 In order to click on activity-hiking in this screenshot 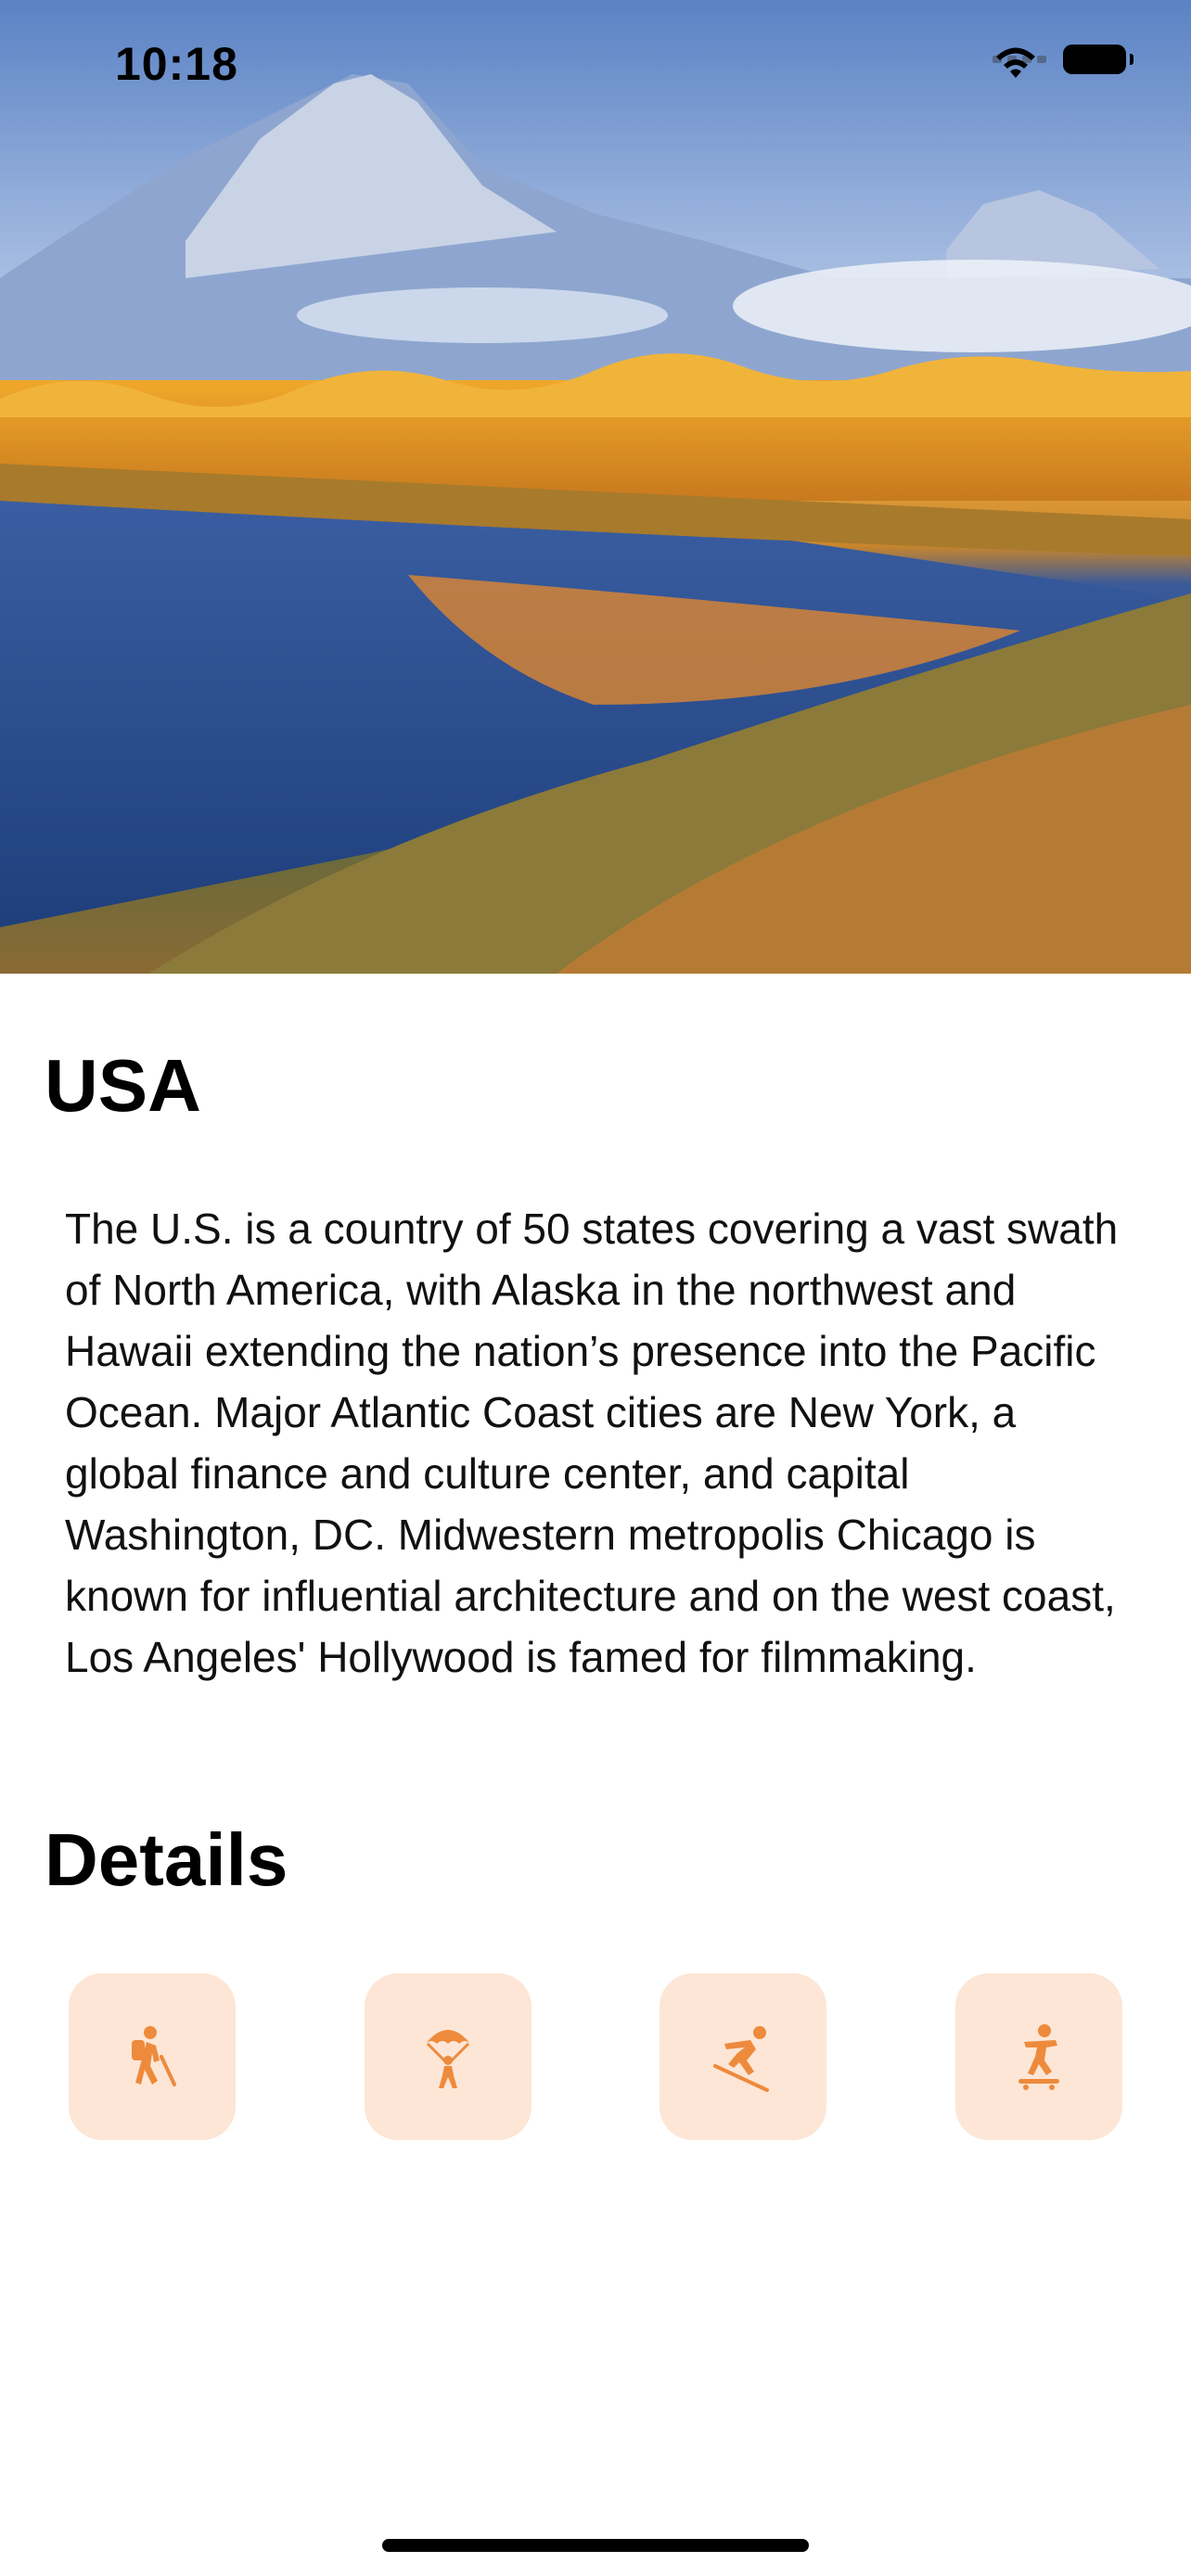, I will do `click(152, 2057)`.